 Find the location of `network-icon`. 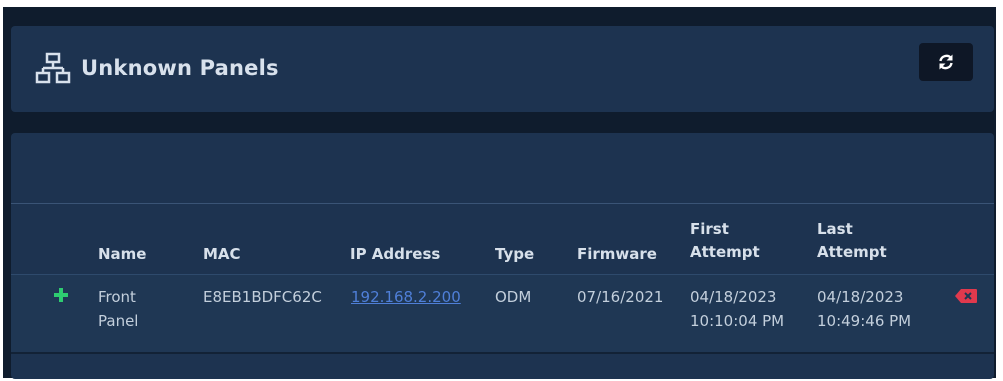

network-icon is located at coordinates (53, 68).